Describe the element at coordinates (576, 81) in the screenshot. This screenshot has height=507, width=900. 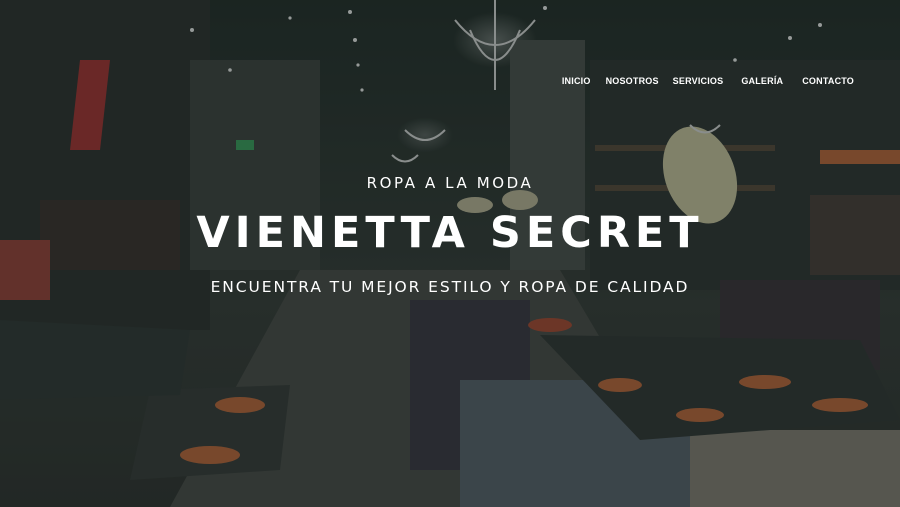
I see `nav-item-inicio: INICIO` at that location.